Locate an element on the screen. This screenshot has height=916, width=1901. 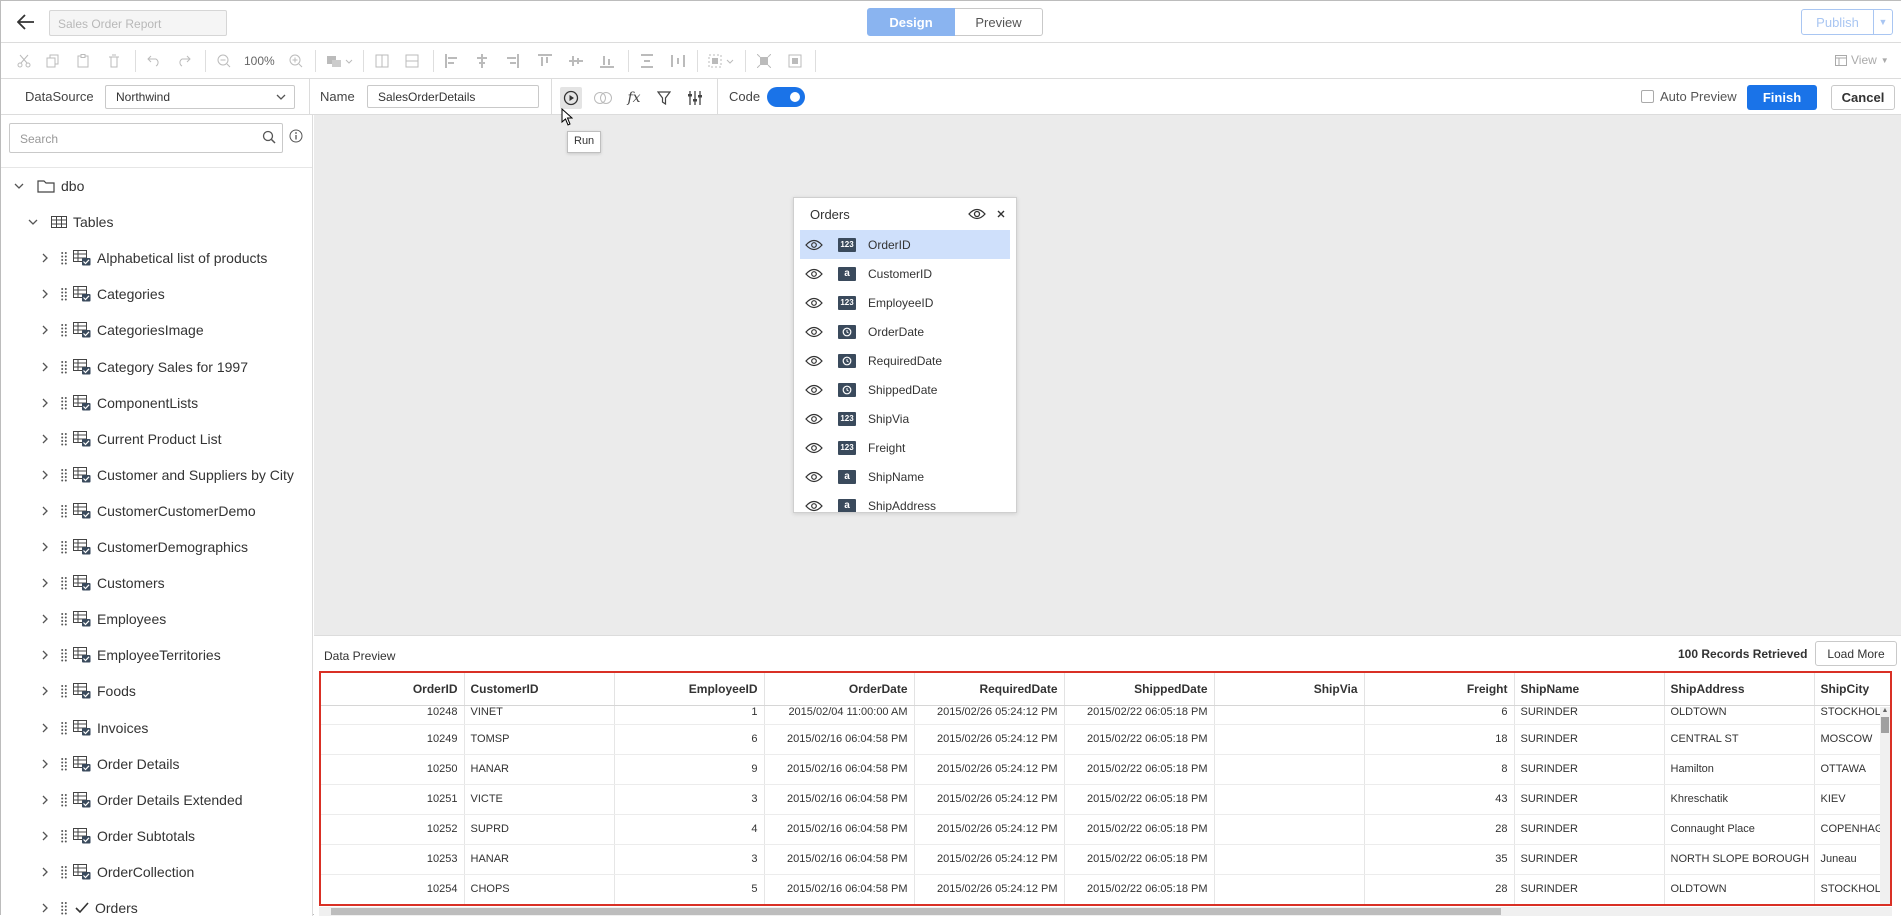
vertical-scrollbar: ▲ is located at coordinates (1885, 805).